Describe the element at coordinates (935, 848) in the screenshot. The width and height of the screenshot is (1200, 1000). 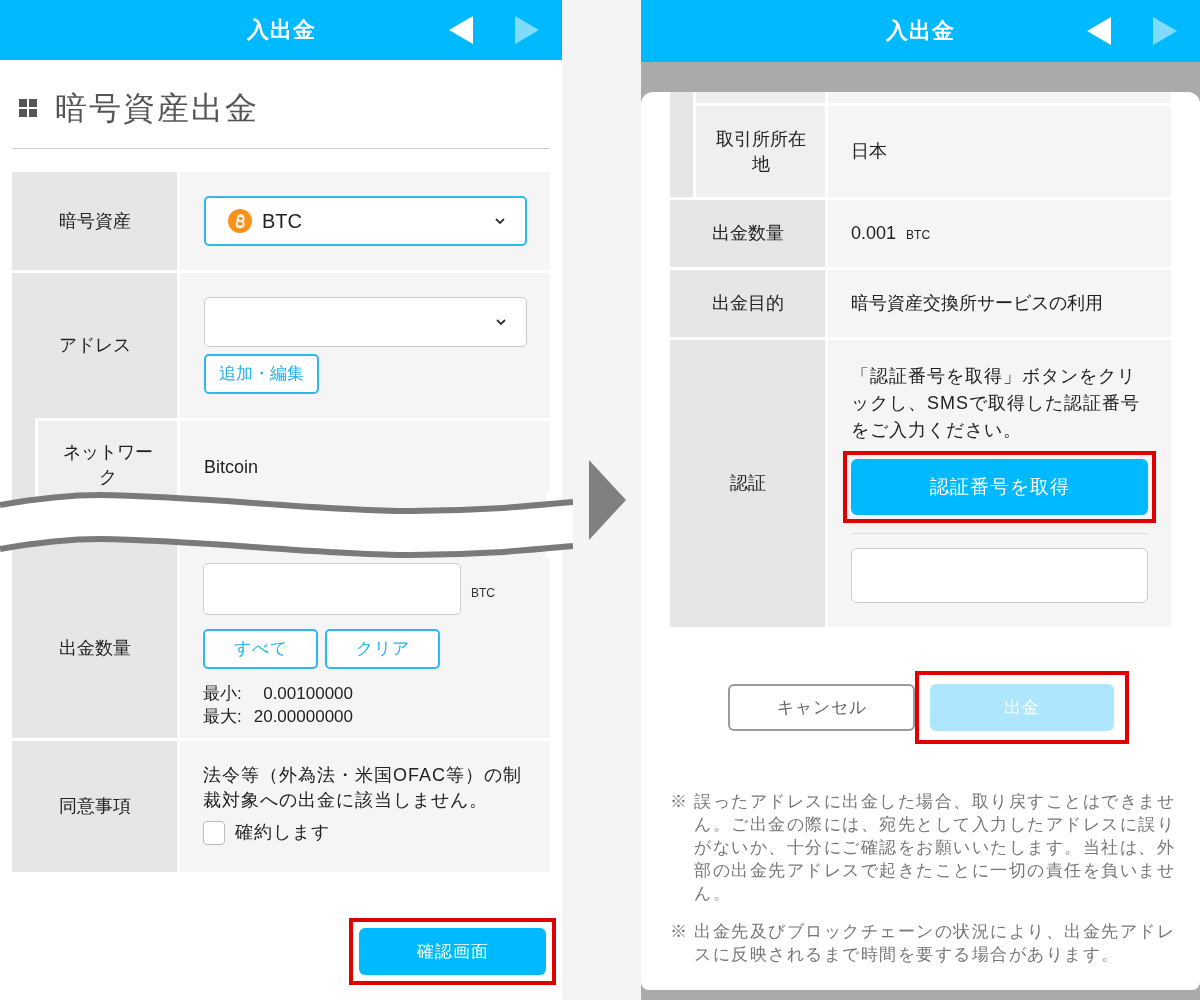
I see `note-text: 誤ったアドレスに出金した場合、取り戻すことはできません。ご出金の際には、宛先として入力したアドレスに誤りがないか、十分にご確認をお願いいたします。当社は、外部の出金先アドレスで起きたことに一切の責任を負いません。` at that location.